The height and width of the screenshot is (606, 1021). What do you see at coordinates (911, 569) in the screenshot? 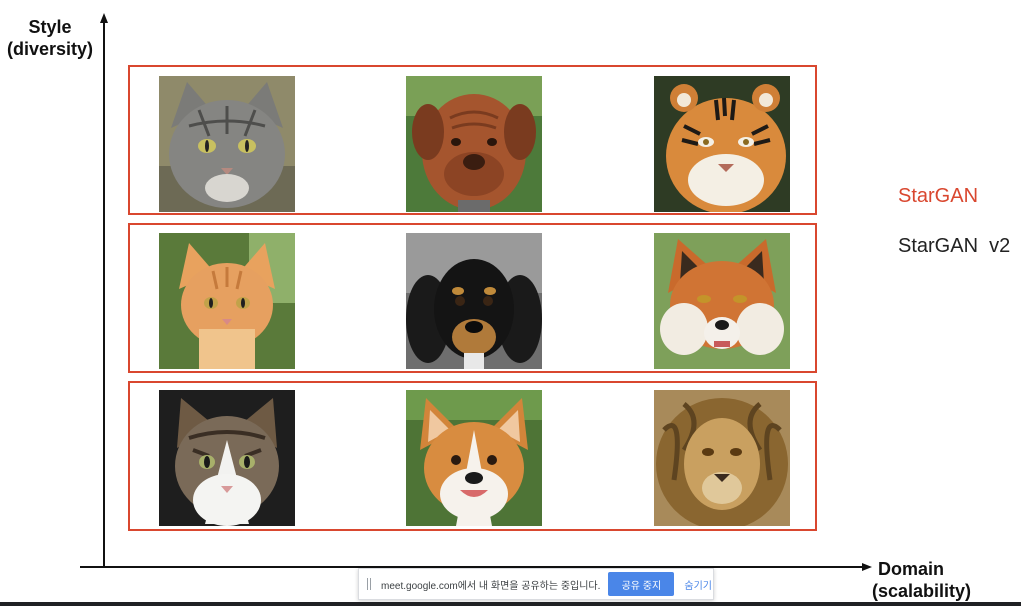
I see `x-axis-label-line1: Domain` at bounding box center [911, 569].